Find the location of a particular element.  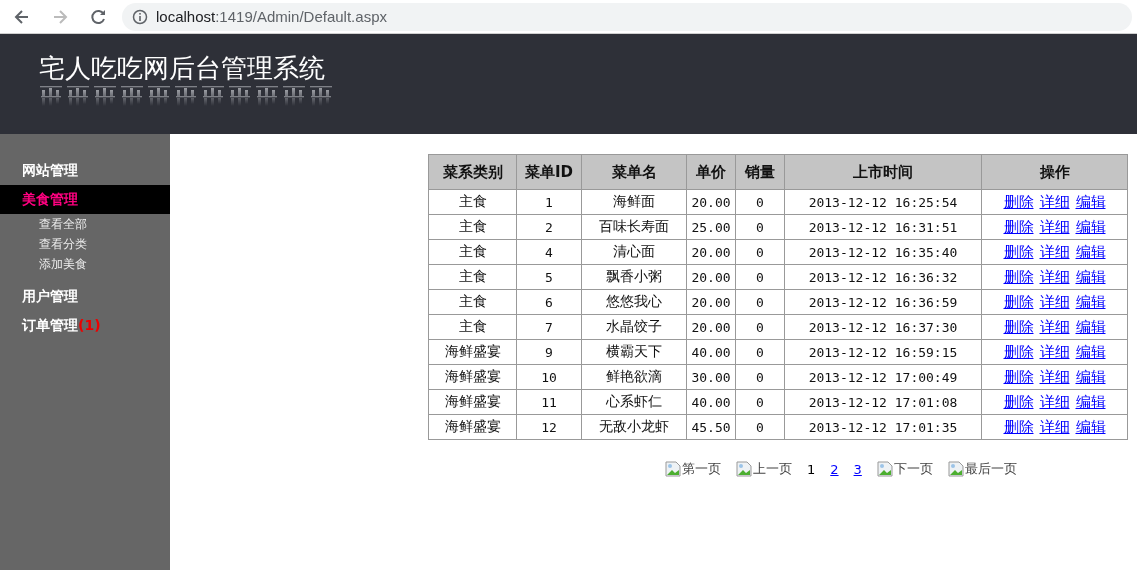

table-cell: 2013-12-12 17:00:49 is located at coordinates (883, 377).